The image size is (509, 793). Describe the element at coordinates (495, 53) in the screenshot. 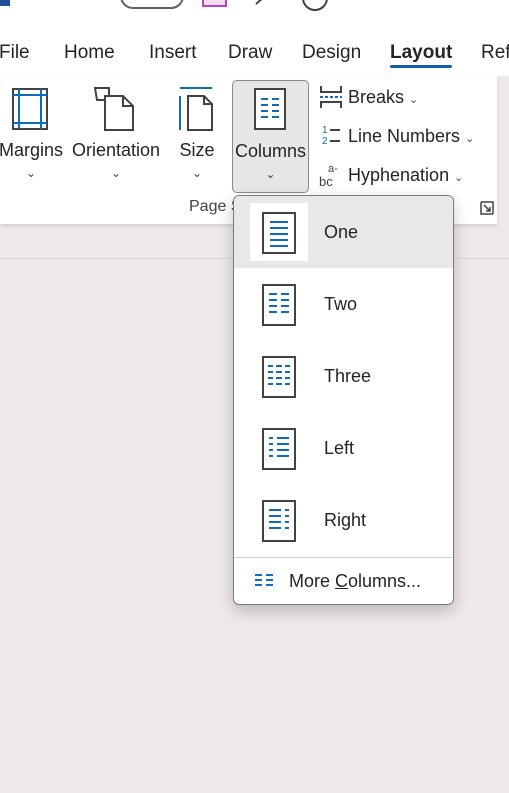

I see `tab-references: Ref` at that location.